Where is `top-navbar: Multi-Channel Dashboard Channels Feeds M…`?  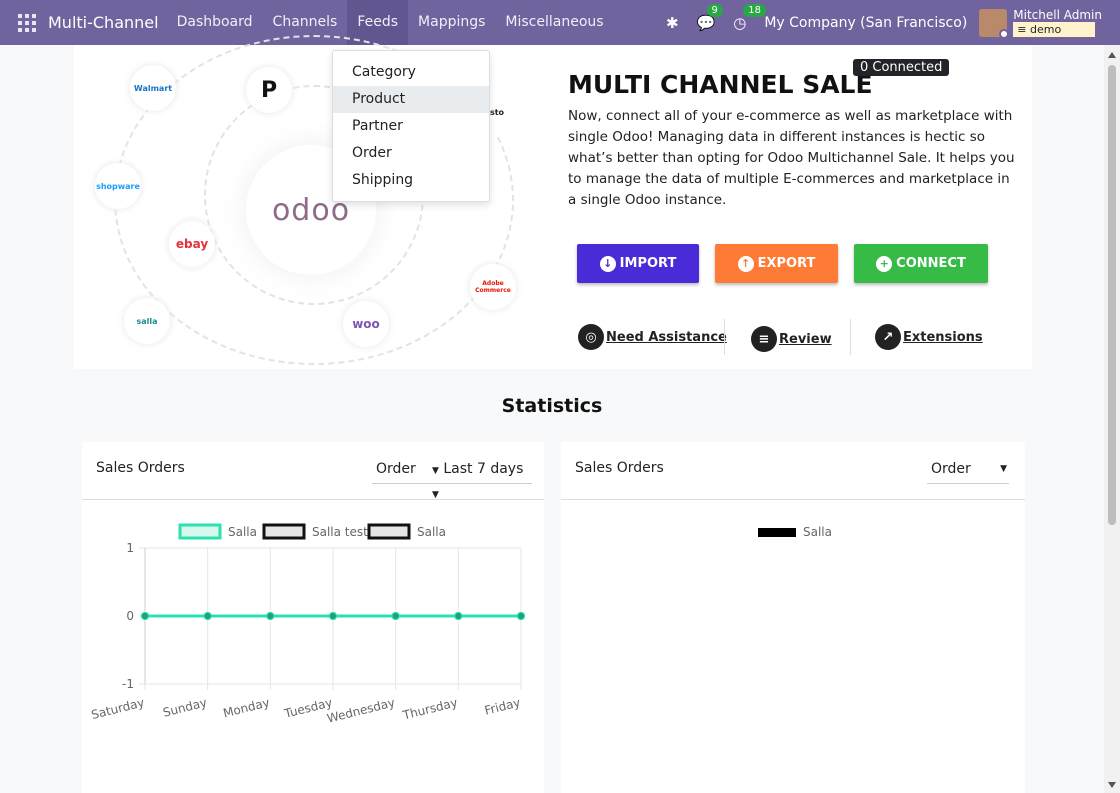 top-navbar: Multi-Channel Dashboard Channels Feeds M… is located at coordinates (560, 22).